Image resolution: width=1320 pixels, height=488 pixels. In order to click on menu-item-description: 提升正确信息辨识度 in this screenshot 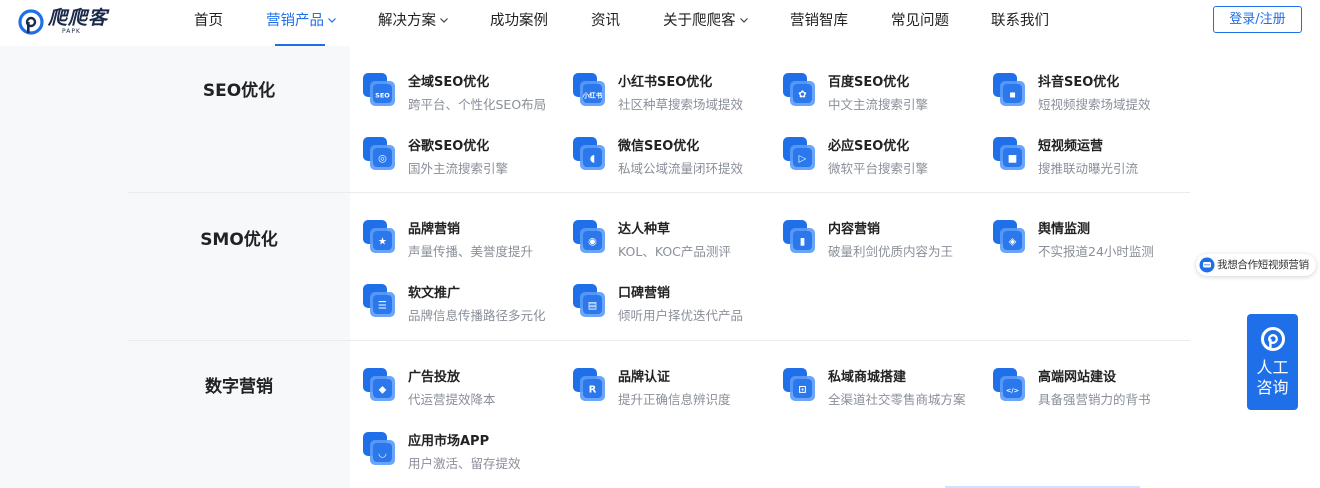, I will do `click(674, 399)`.